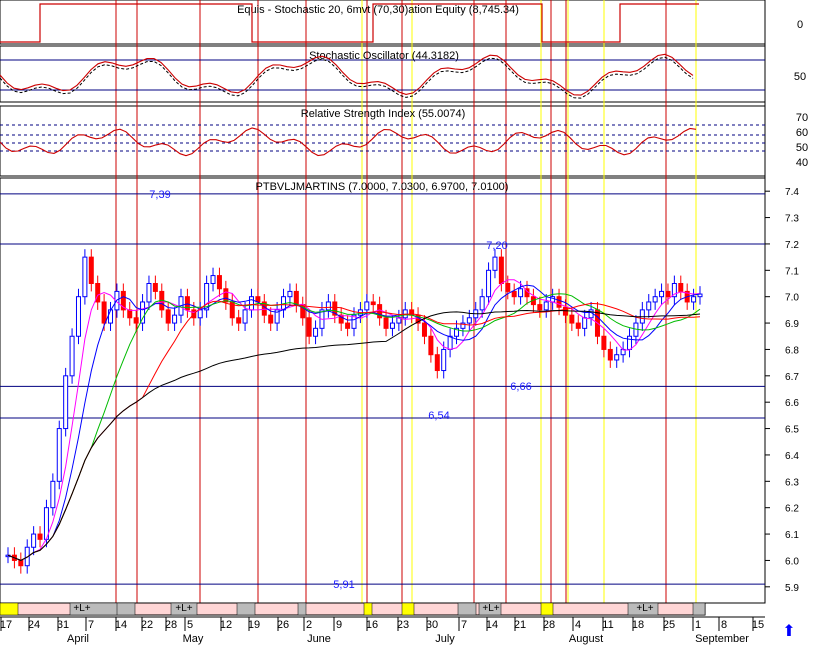  Describe the element at coordinates (586, 639) in the screenshot. I see `month-august: August` at that location.